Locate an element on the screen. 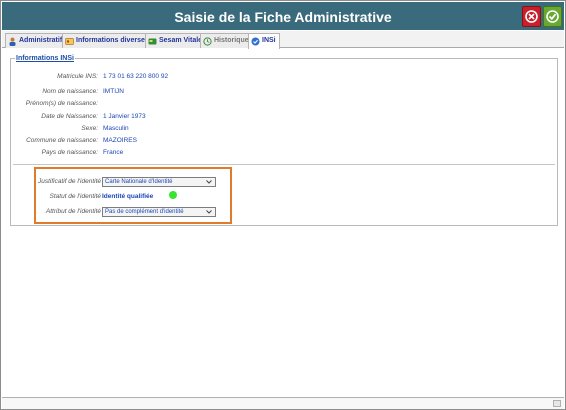 This screenshot has width=566, height=410. card-icon is located at coordinates (152, 41).